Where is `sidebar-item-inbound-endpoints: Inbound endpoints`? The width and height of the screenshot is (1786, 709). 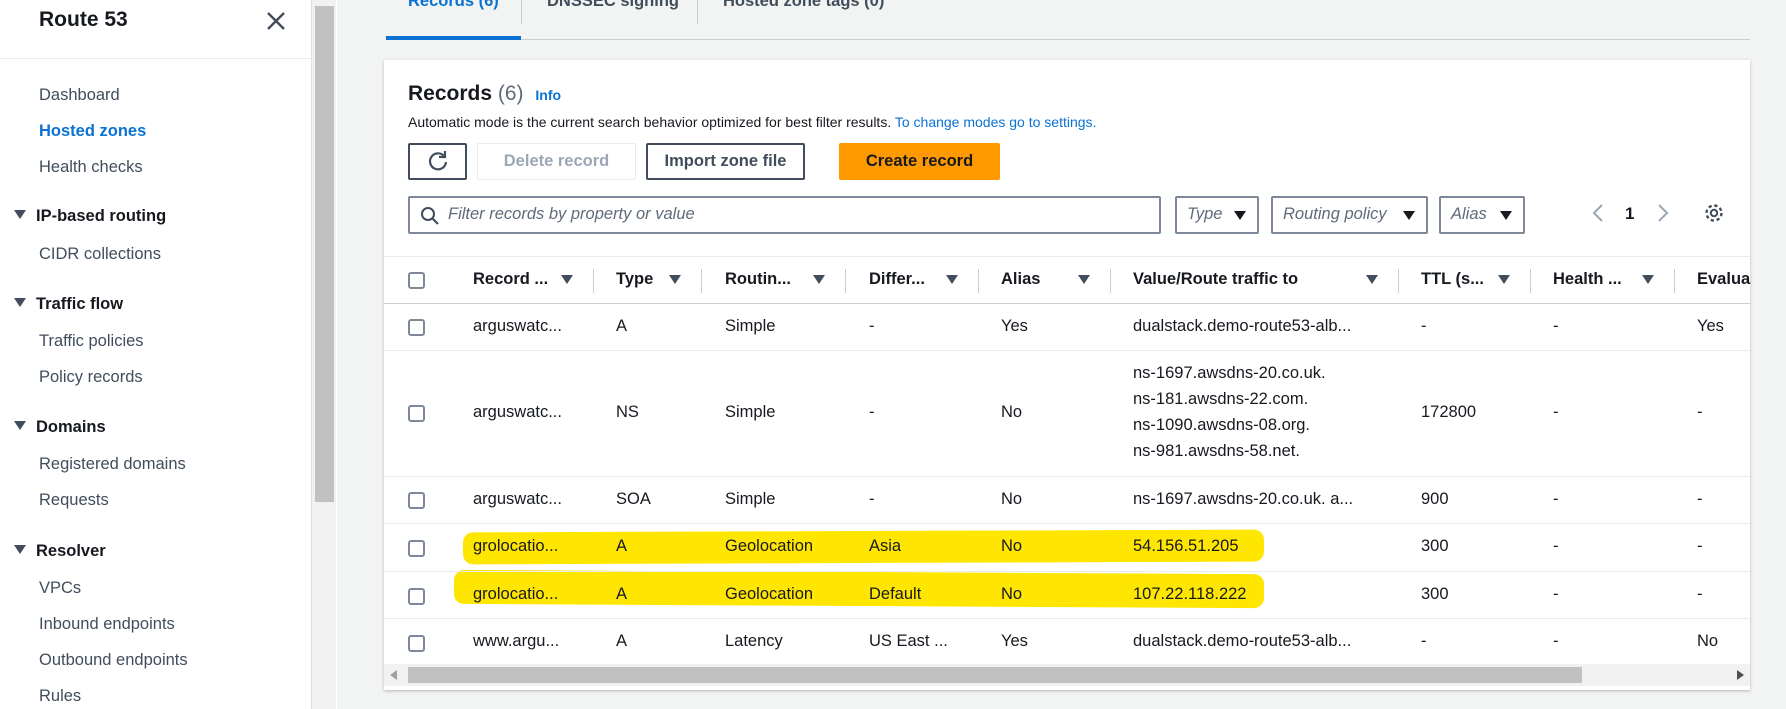
sidebar-item-inbound-endpoints: Inbound endpoints is located at coordinates (107, 624).